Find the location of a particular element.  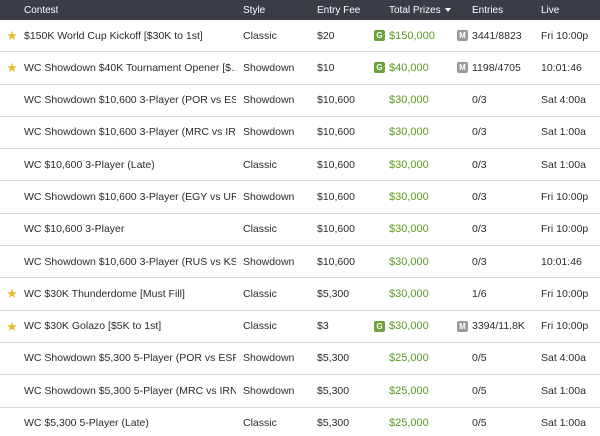

prize-amount: $150,000 is located at coordinates (412, 35).